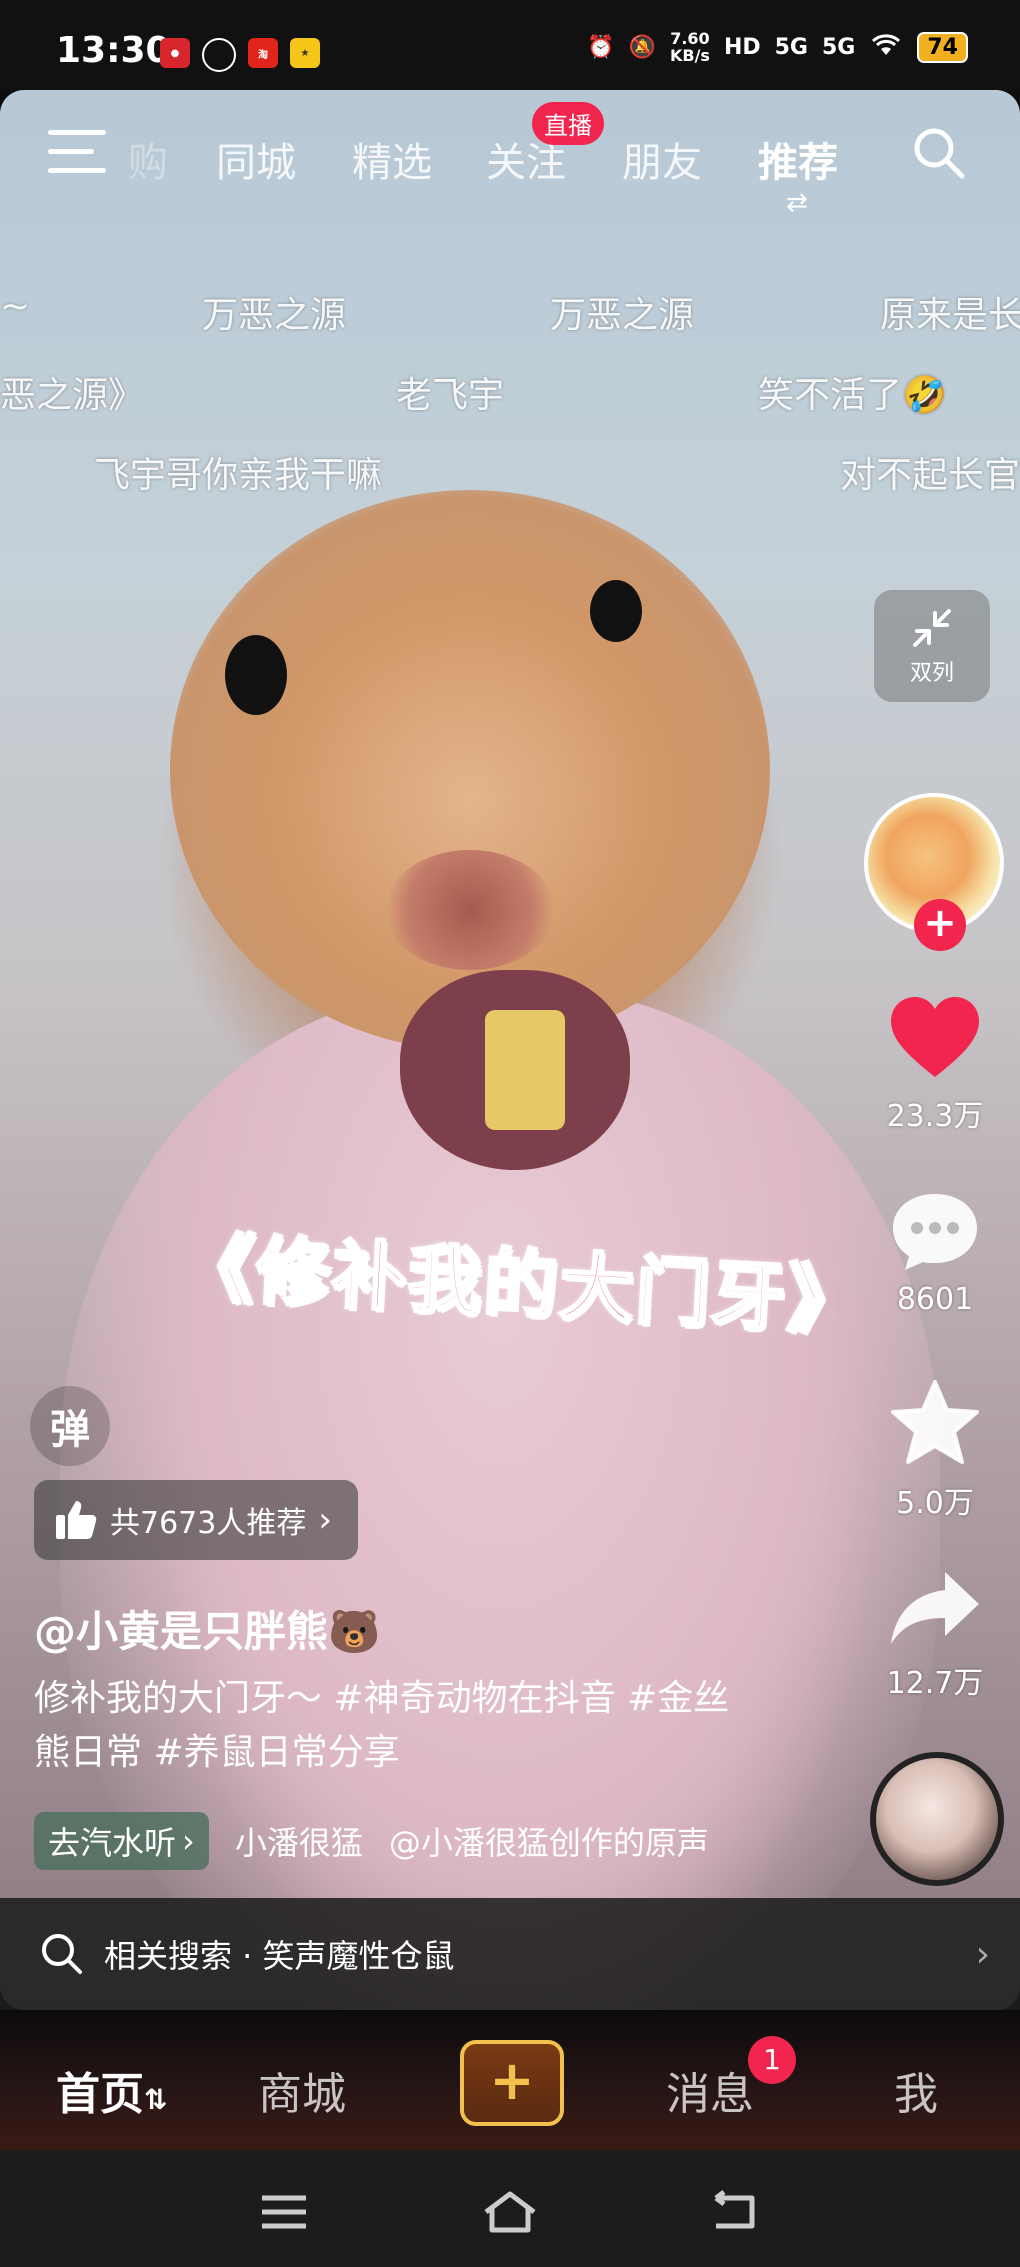 The image size is (1020, 2267). Describe the element at coordinates (940, 925) in the screenshot. I see `follow-plus-button: +` at that location.